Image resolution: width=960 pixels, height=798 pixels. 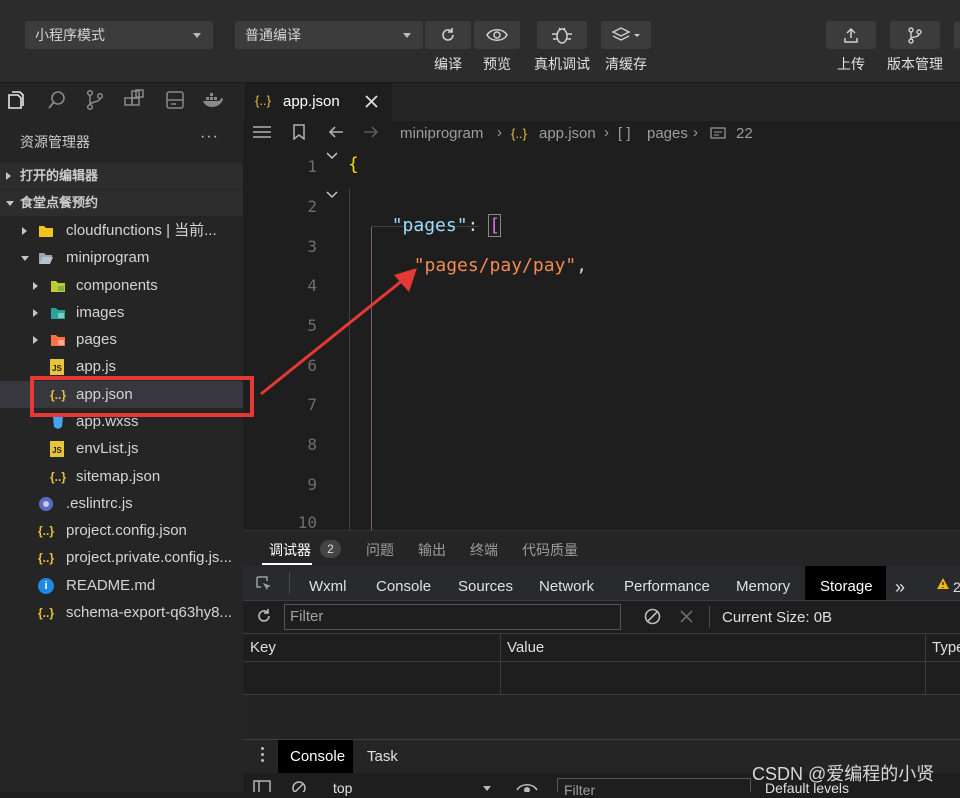 What do you see at coordinates (448, 64) in the screenshot?
I see `compile-label: 编译` at bounding box center [448, 64].